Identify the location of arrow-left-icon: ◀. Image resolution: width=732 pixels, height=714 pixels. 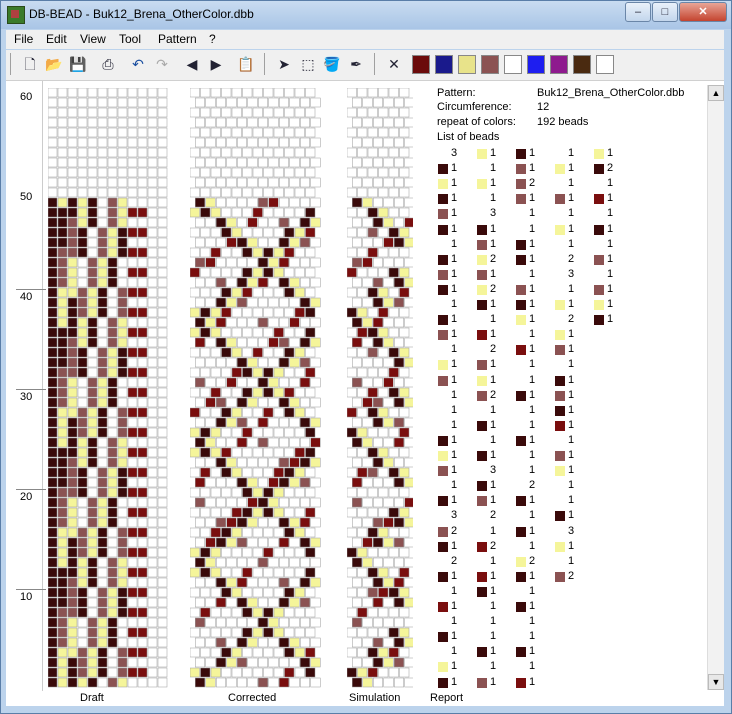
(192, 64).